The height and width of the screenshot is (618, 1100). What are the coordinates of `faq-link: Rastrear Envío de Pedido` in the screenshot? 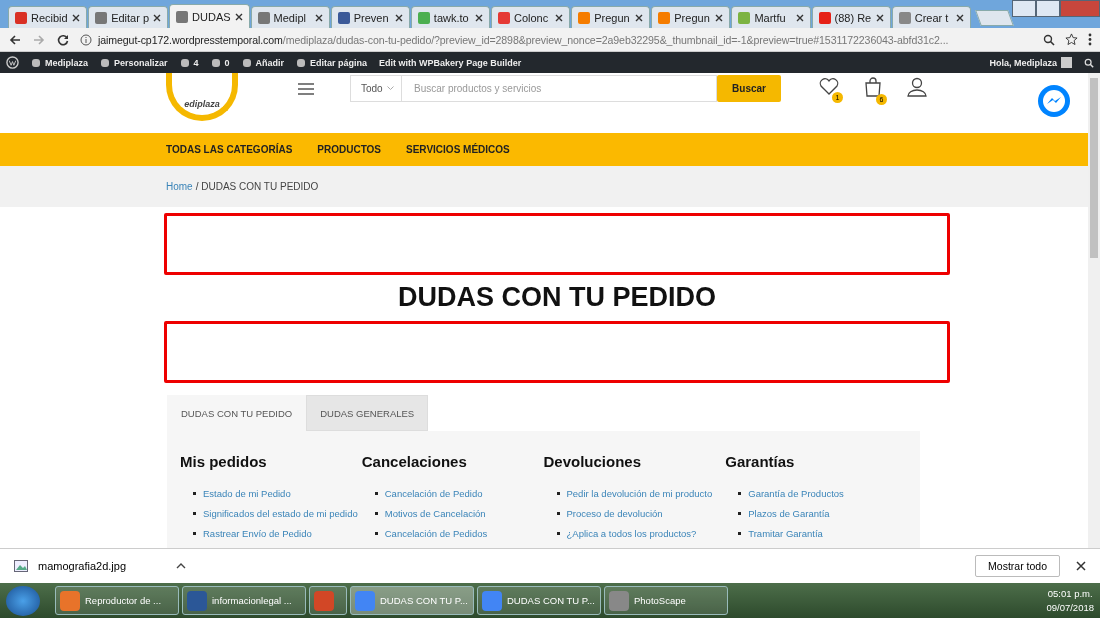 It's located at (257, 533).